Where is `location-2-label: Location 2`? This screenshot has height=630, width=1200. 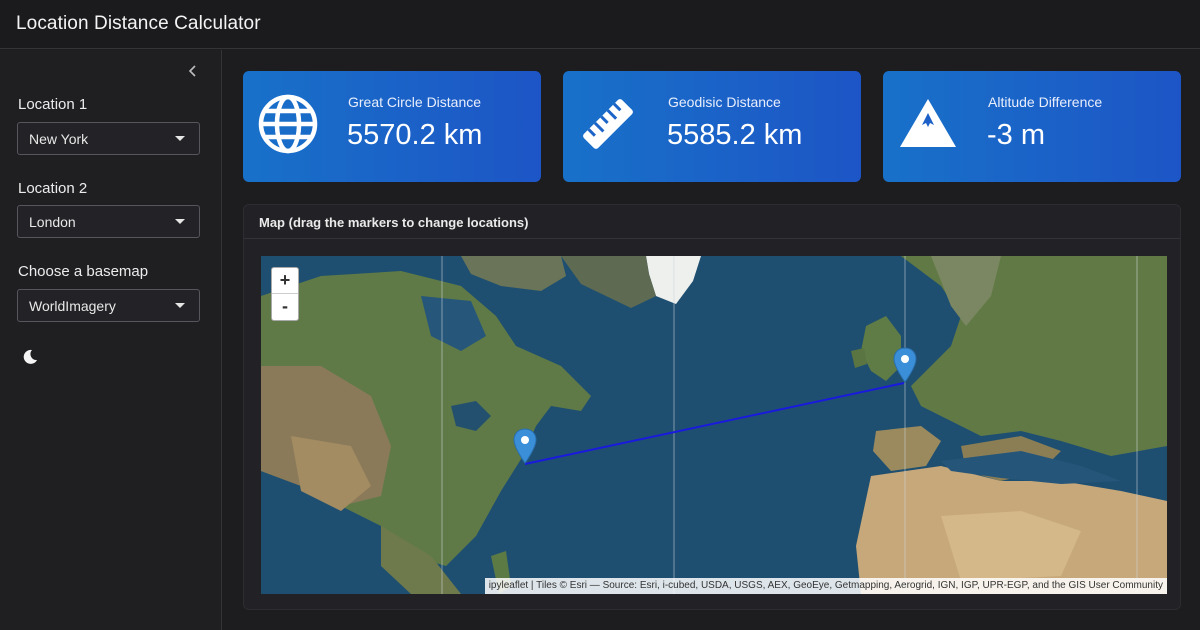
location-2-label: Location 2 is located at coordinates (53, 188).